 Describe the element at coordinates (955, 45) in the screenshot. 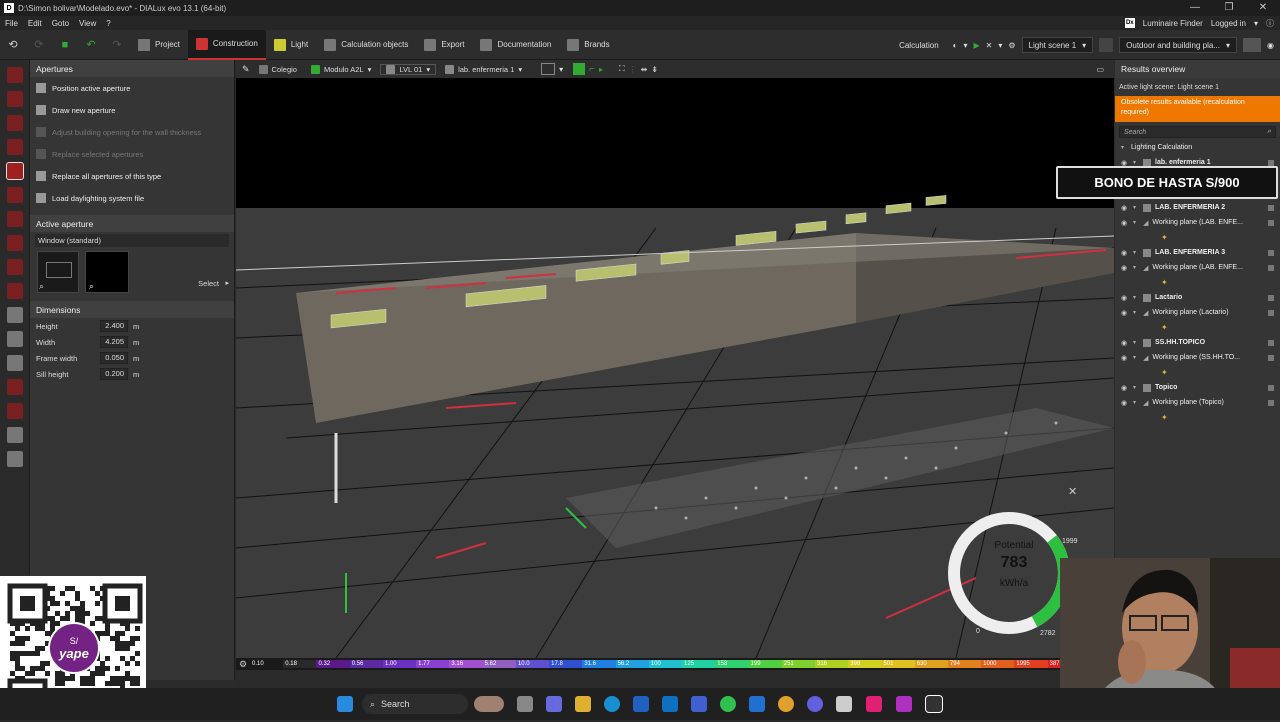

I see `calculation-mode-icon: ◐` at that location.